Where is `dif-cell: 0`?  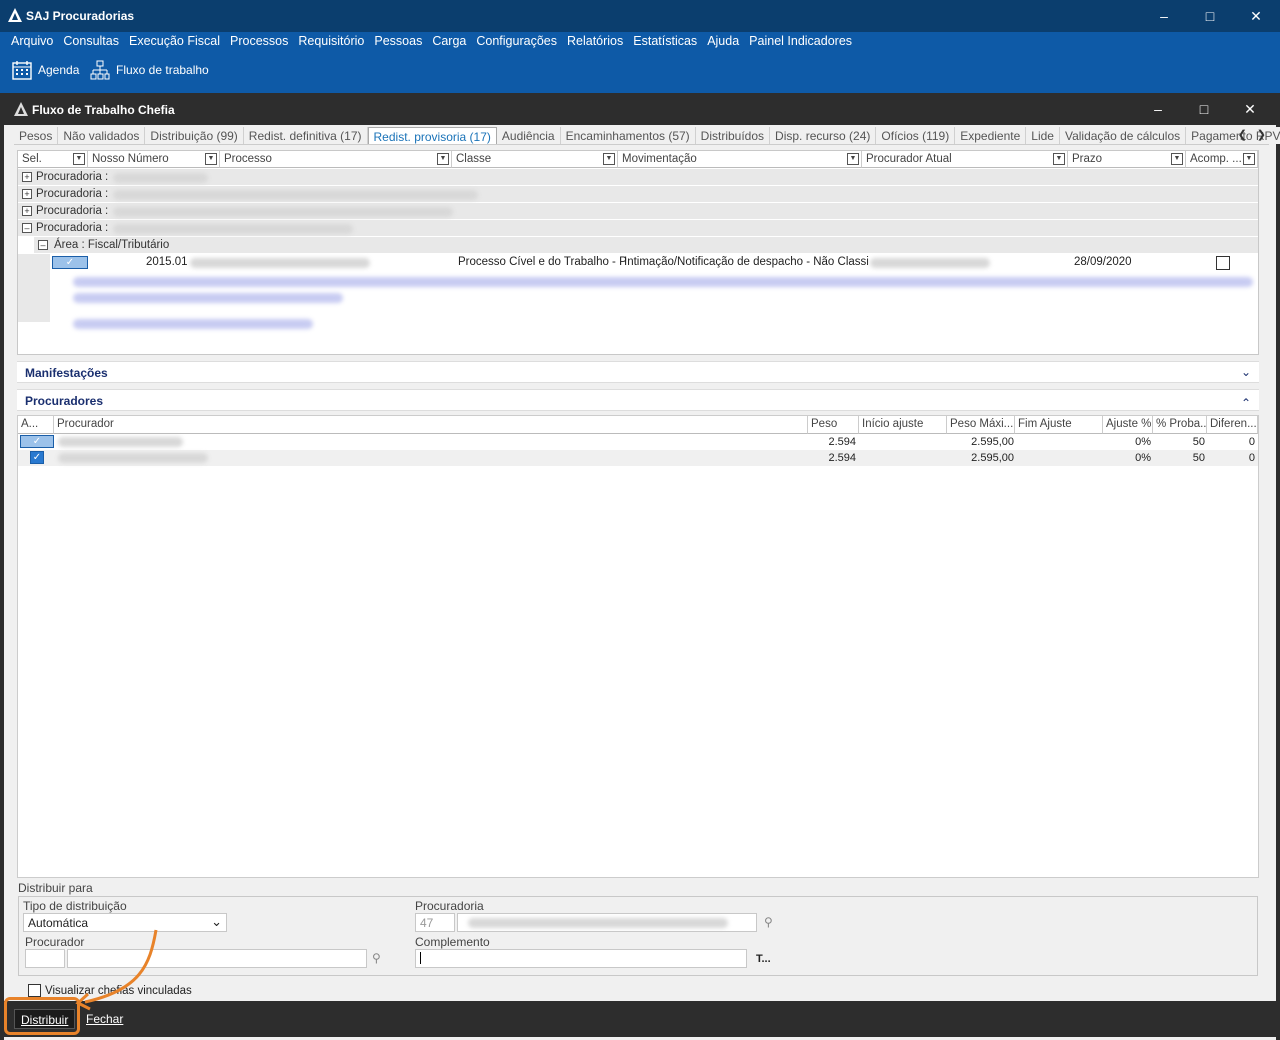
dif-cell: 0 is located at coordinates (1251, 442).